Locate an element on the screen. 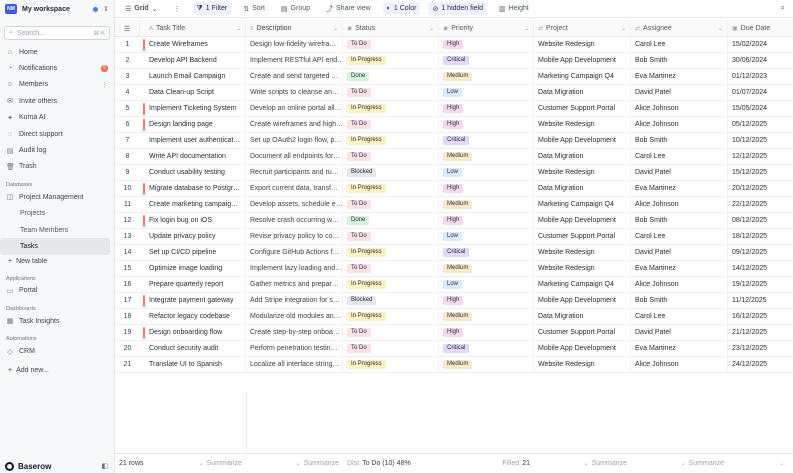  row-number: 9 is located at coordinates (127, 172).